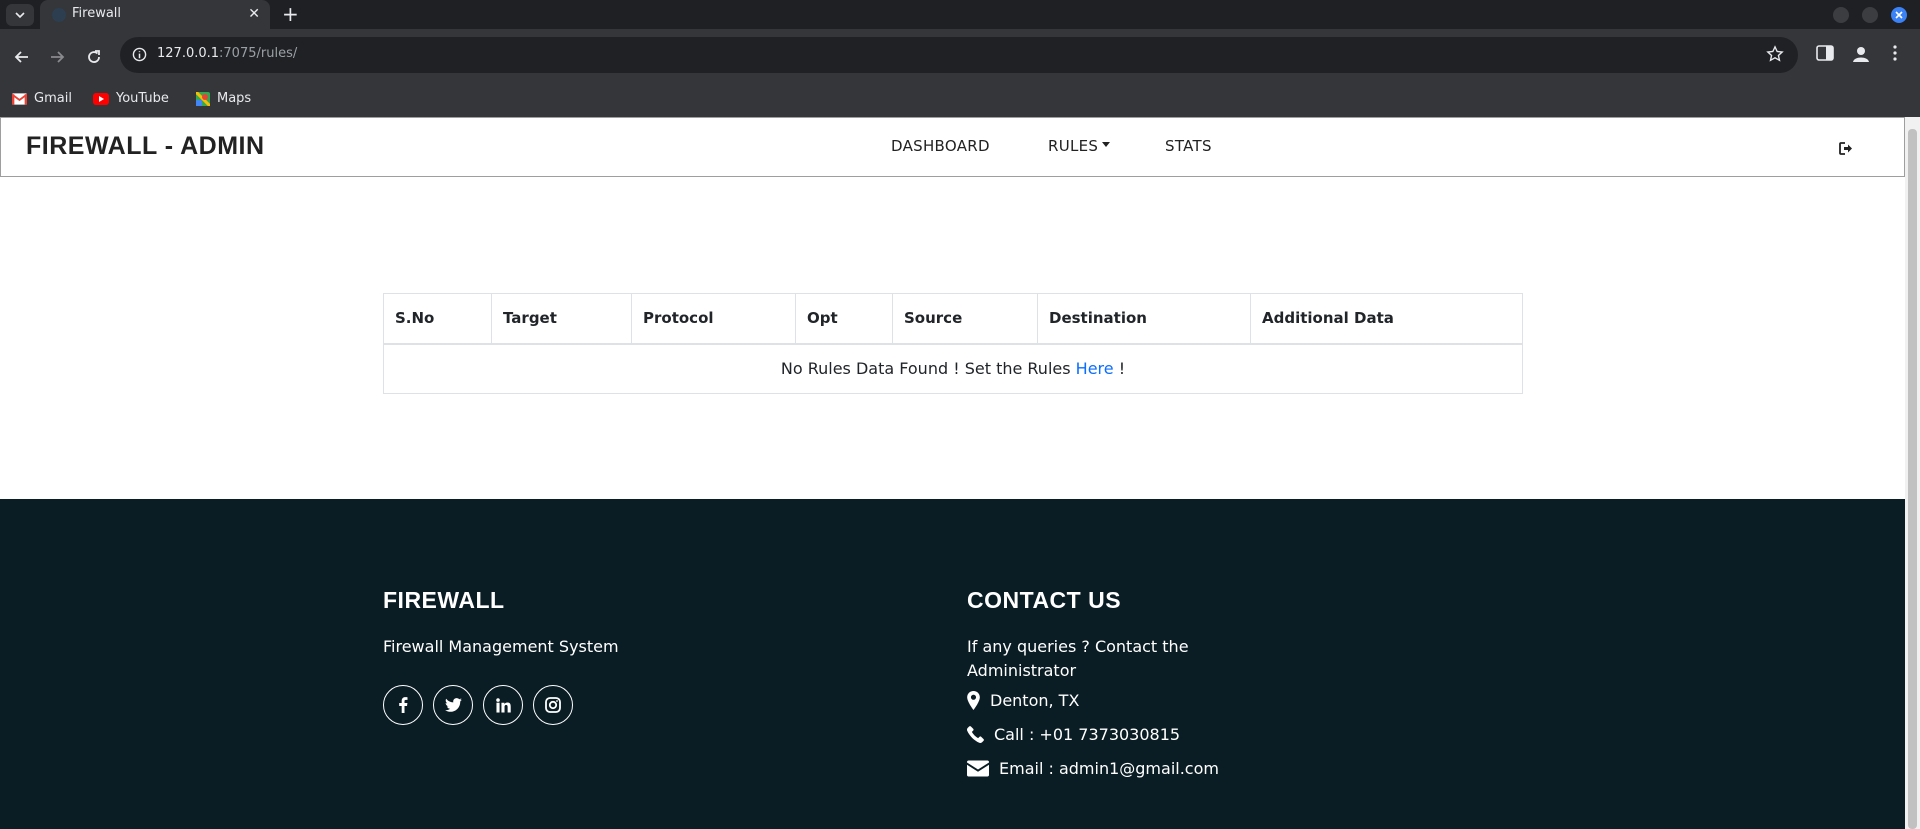 Image resolution: width=1920 pixels, height=829 pixels. Describe the element at coordinates (713, 319) in the screenshot. I see `column-header-protocol: Protocol` at that location.